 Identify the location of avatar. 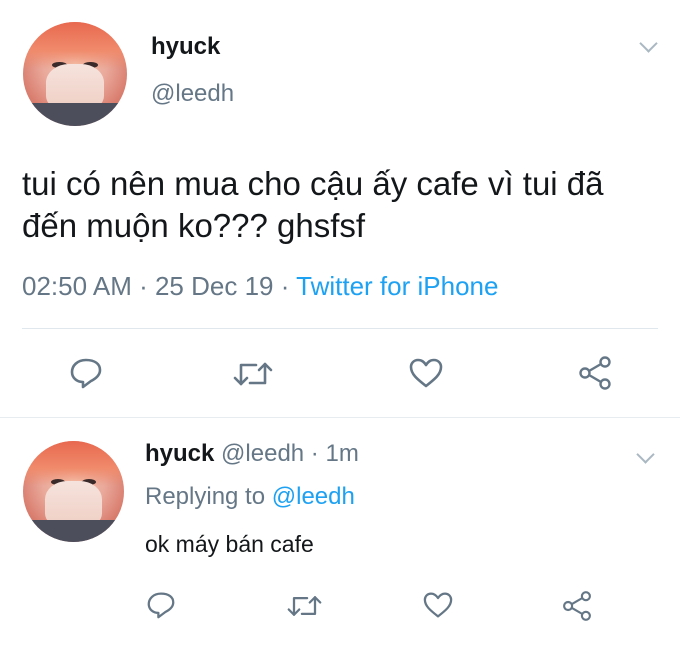
(75, 74).